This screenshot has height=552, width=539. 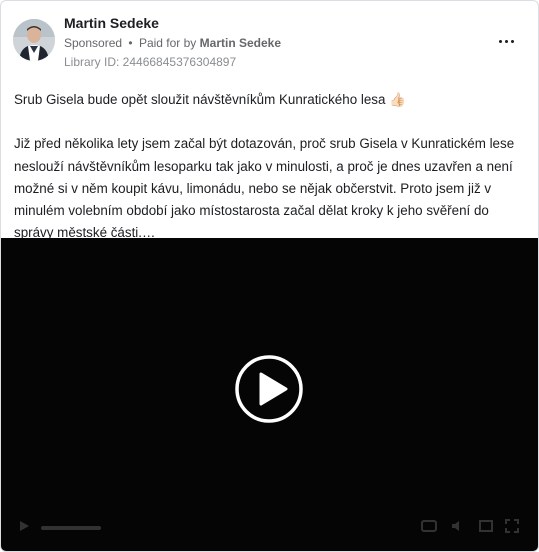 I want to click on settings-icon, so click(x=429, y=526).